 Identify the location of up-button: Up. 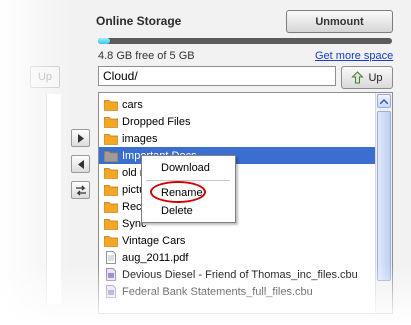
(367, 77).